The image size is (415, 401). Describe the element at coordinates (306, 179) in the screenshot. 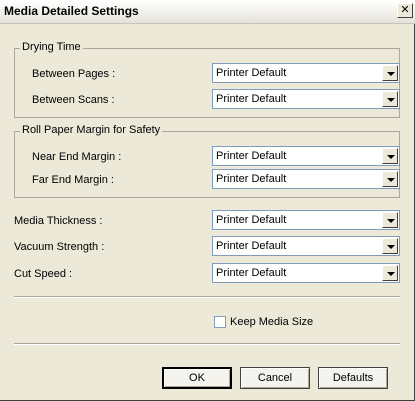

I see `far-end-margin-select: Printer Default` at that location.